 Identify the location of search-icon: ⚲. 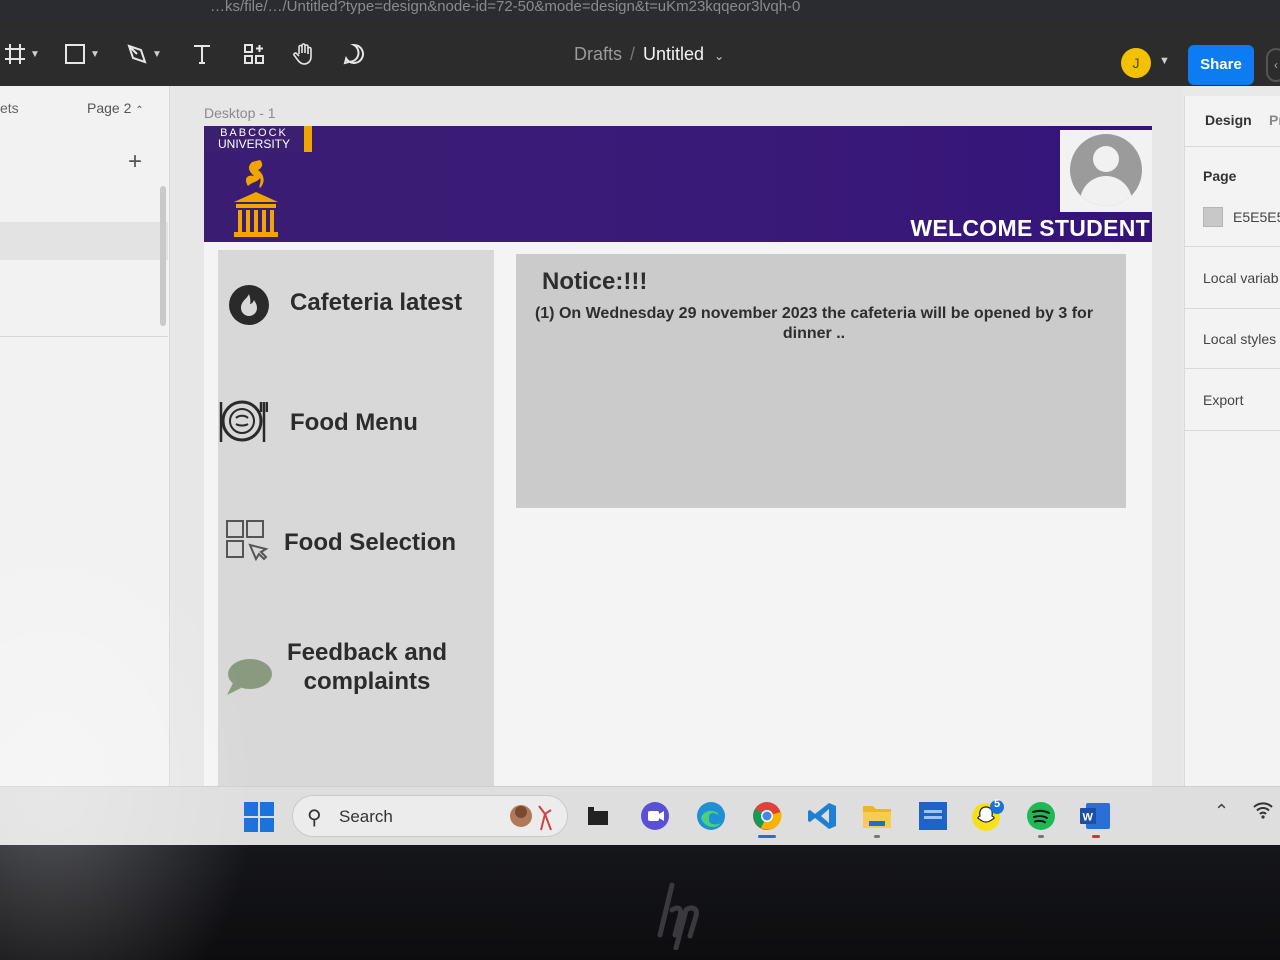
(314, 818).